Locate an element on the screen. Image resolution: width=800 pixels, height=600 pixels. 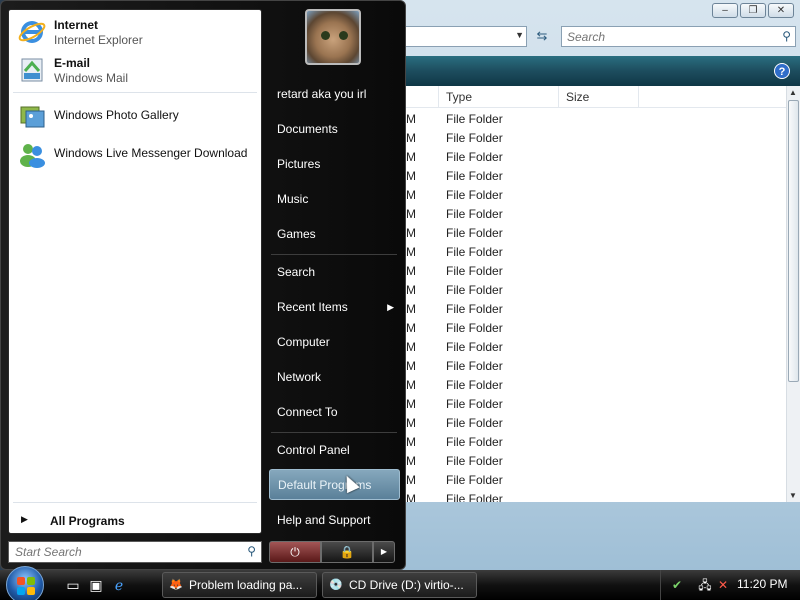
scrollbar-thumb is located at coordinates (793, 241).